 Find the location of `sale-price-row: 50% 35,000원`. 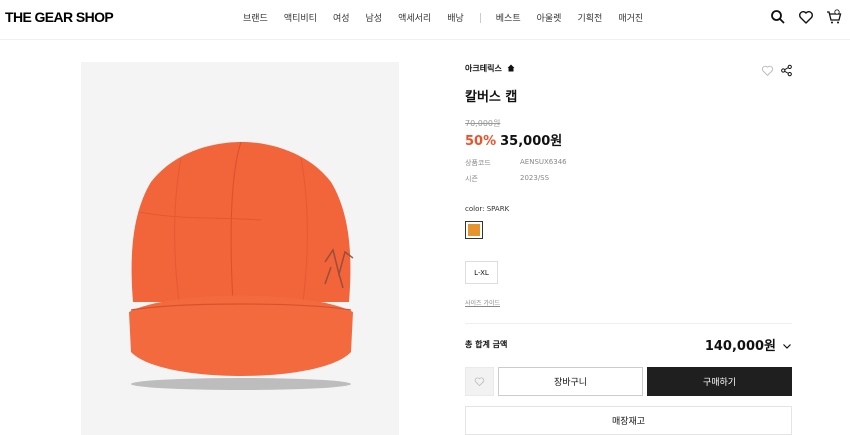

sale-price-row: 50% 35,000원 is located at coordinates (513, 139).